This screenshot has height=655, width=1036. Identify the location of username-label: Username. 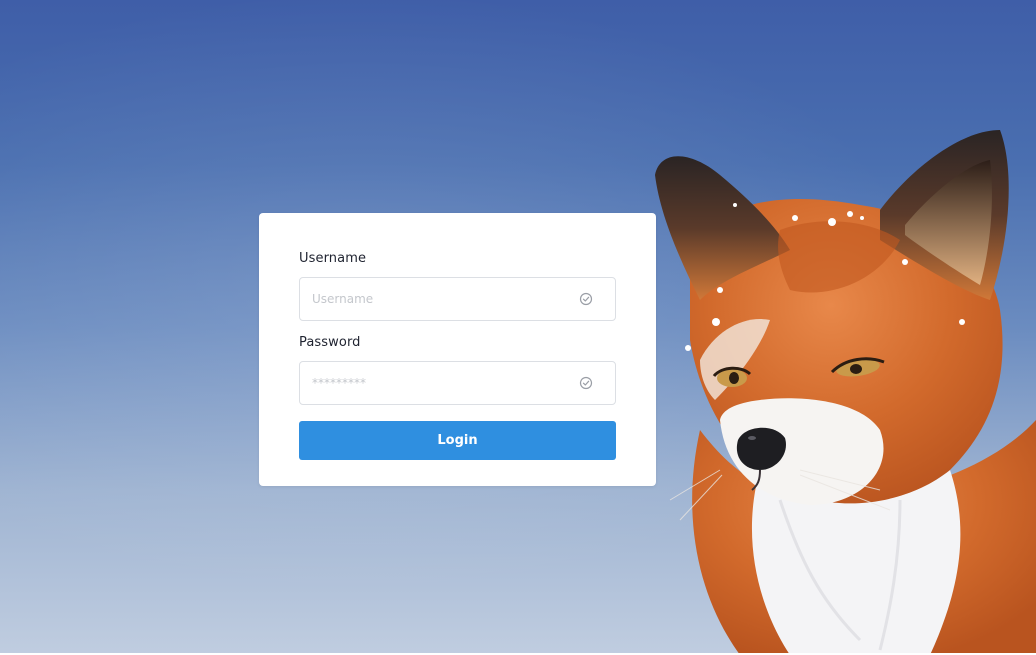
(333, 258).